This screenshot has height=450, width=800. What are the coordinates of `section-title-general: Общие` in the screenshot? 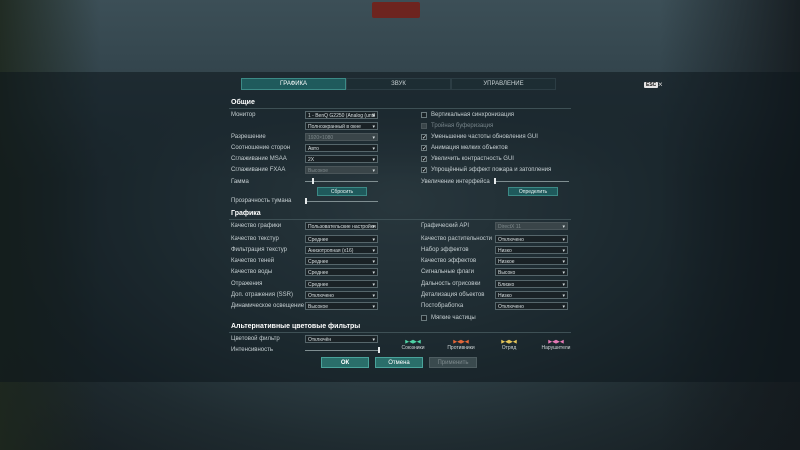 It's located at (243, 102).